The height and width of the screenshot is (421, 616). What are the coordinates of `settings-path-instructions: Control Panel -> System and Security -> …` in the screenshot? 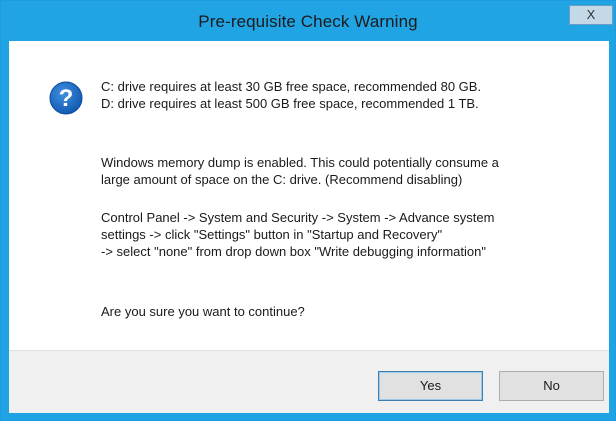 It's located at (349, 234).